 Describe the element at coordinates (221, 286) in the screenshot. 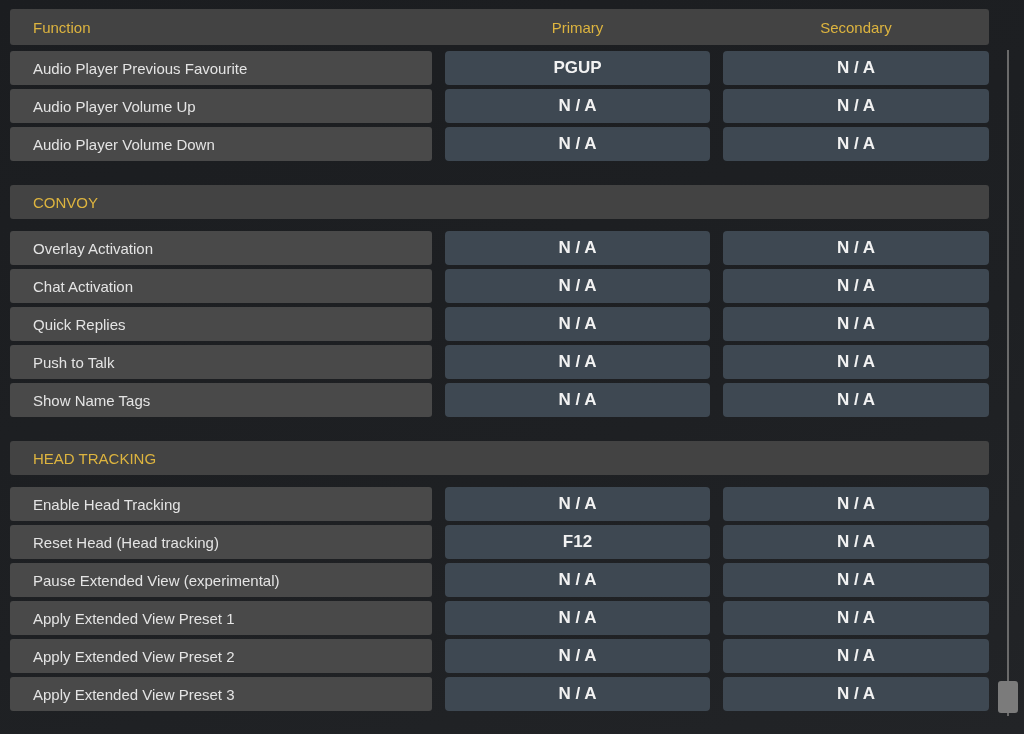

I see `function-label: Chat Activation` at that location.